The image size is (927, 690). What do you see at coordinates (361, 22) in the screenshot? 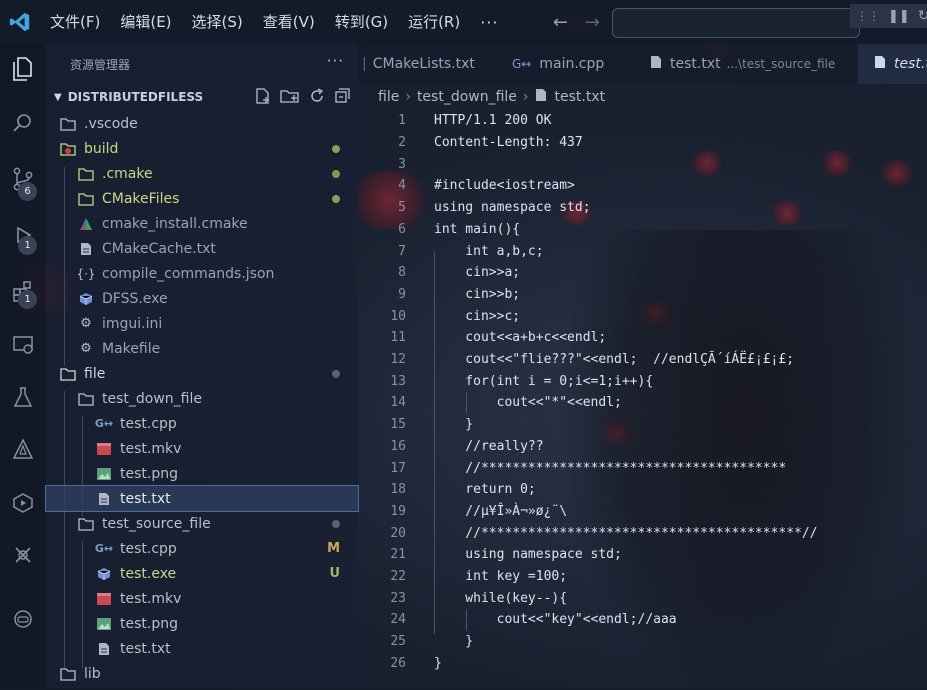
I see `menu-go: 转到(G)` at bounding box center [361, 22].